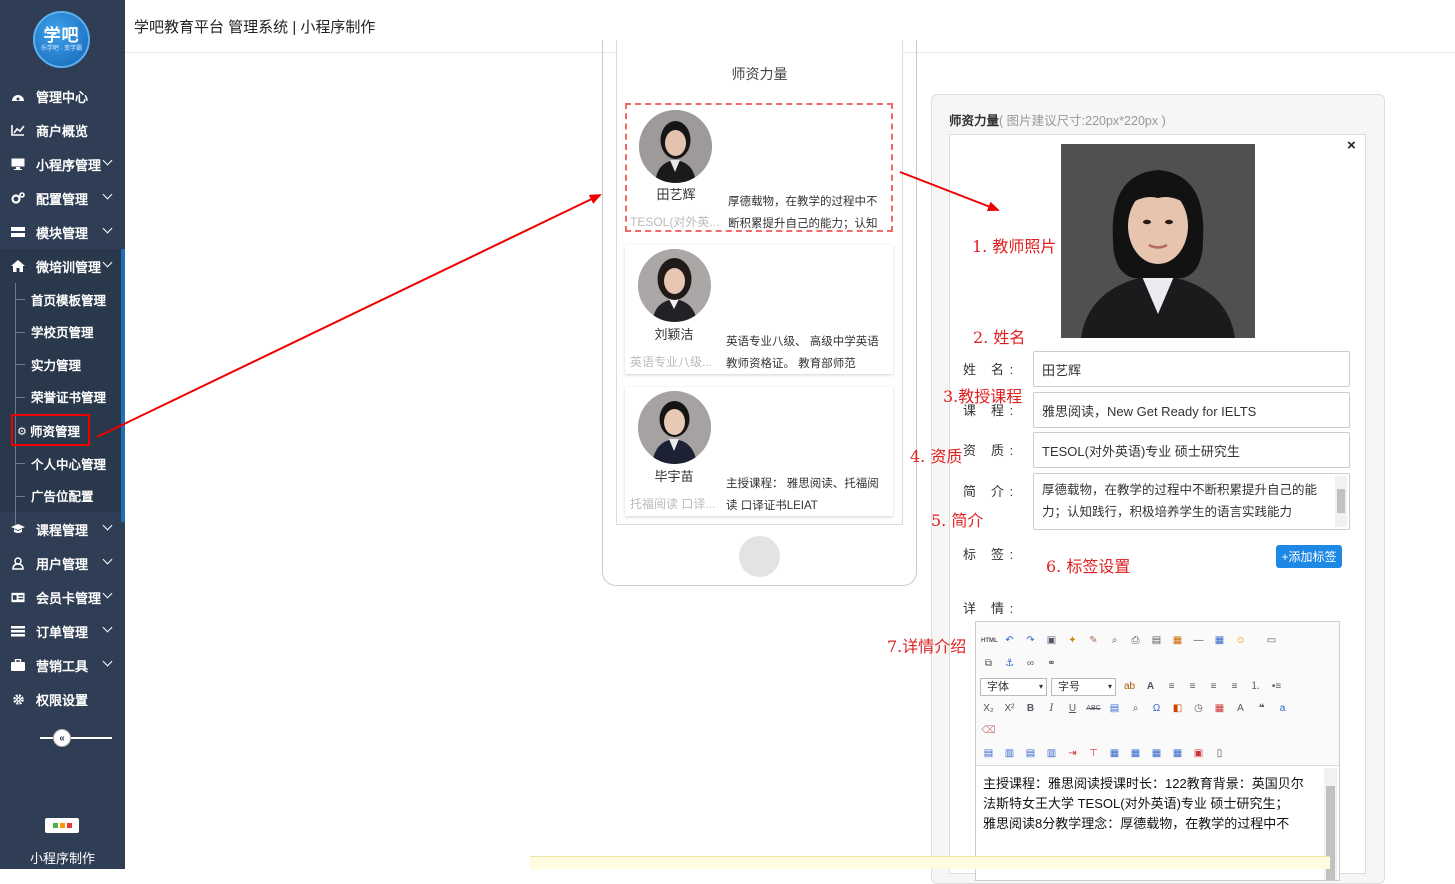  What do you see at coordinates (1072, 641) in the screenshot?
I see `magic-wand-icon: ✦` at bounding box center [1072, 641].